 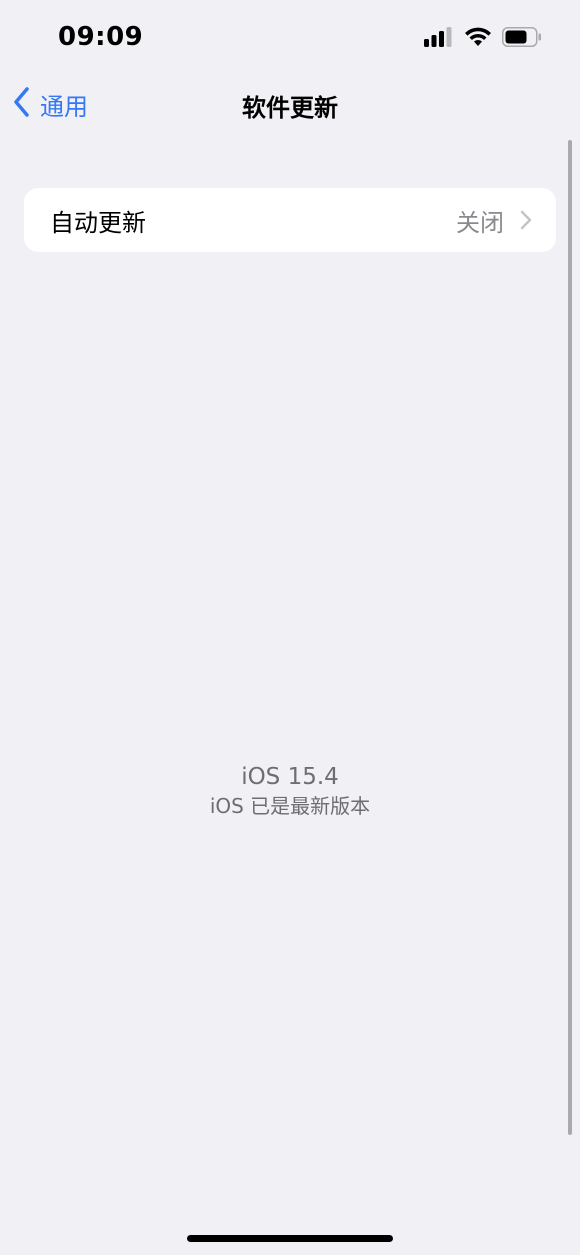 What do you see at coordinates (290, 777) in the screenshot?
I see `version-name: iOS 15.4` at bounding box center [290, 777].